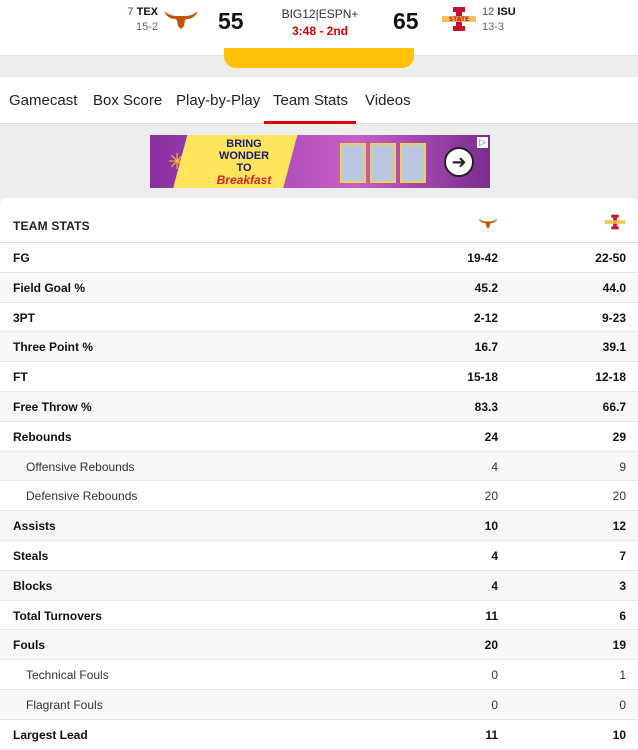  I want to click on stat-row: Offensive Rebounds 4 9, so click(319, 466).